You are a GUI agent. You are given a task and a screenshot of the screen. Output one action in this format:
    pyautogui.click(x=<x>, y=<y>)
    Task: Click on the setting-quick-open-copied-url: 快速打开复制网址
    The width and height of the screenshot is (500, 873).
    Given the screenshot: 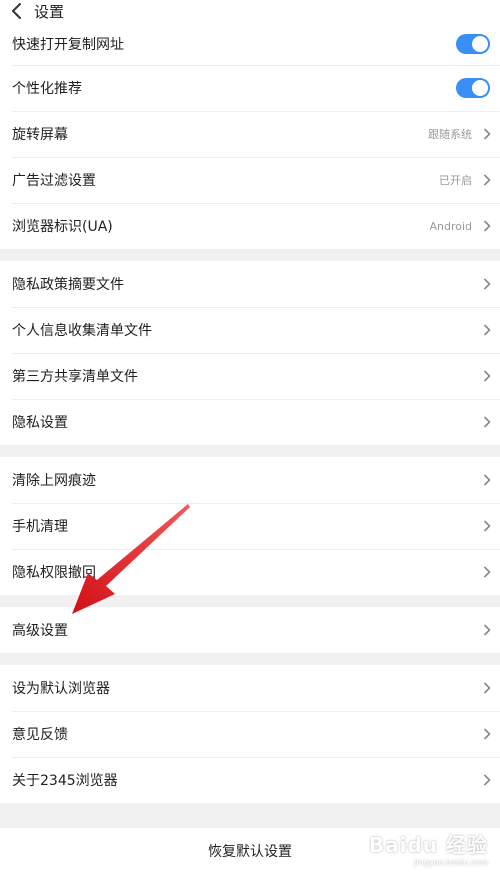 What is the action you would take?
    pyautogui.click(x=250, y=43)
    